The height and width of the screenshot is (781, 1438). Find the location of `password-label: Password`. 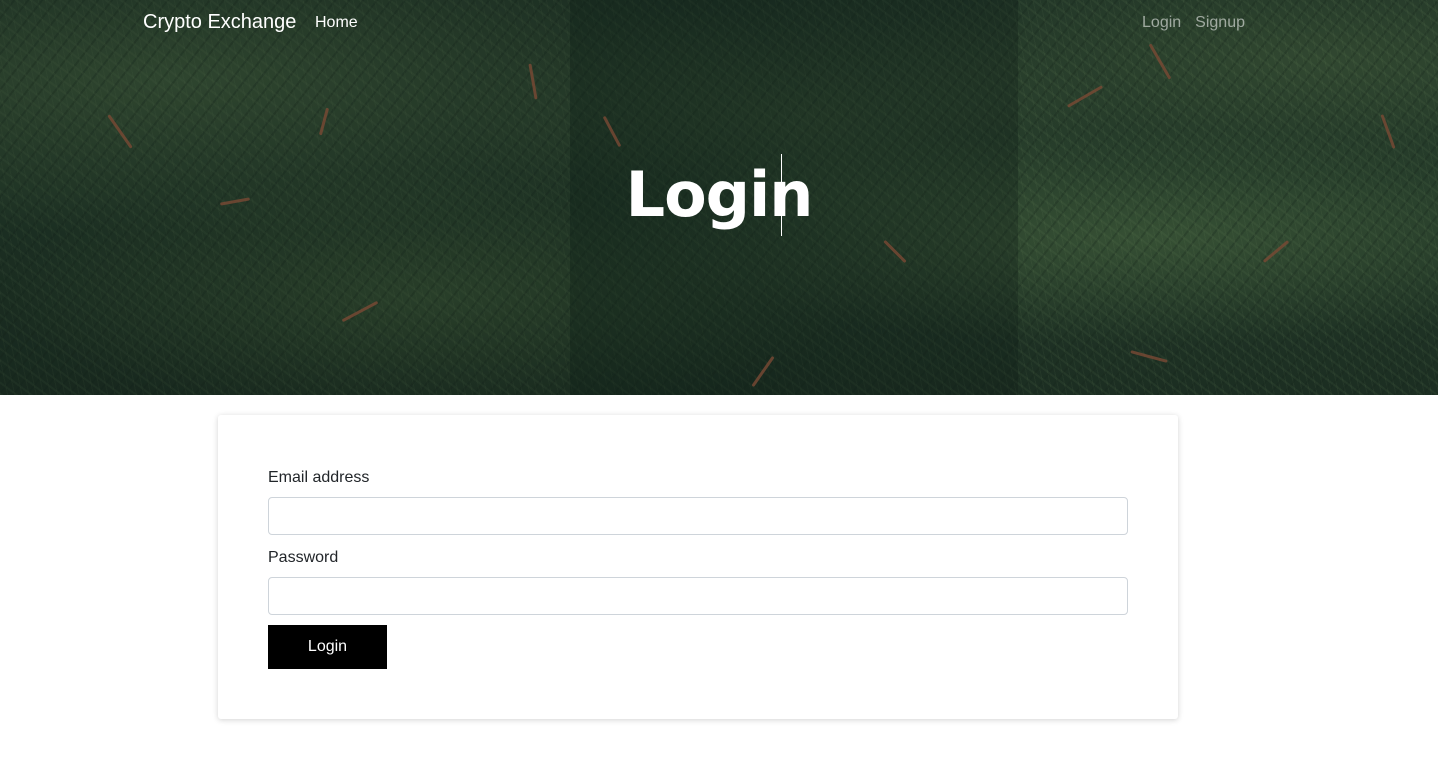

password-label: Password is located at coordinates (303, 557).